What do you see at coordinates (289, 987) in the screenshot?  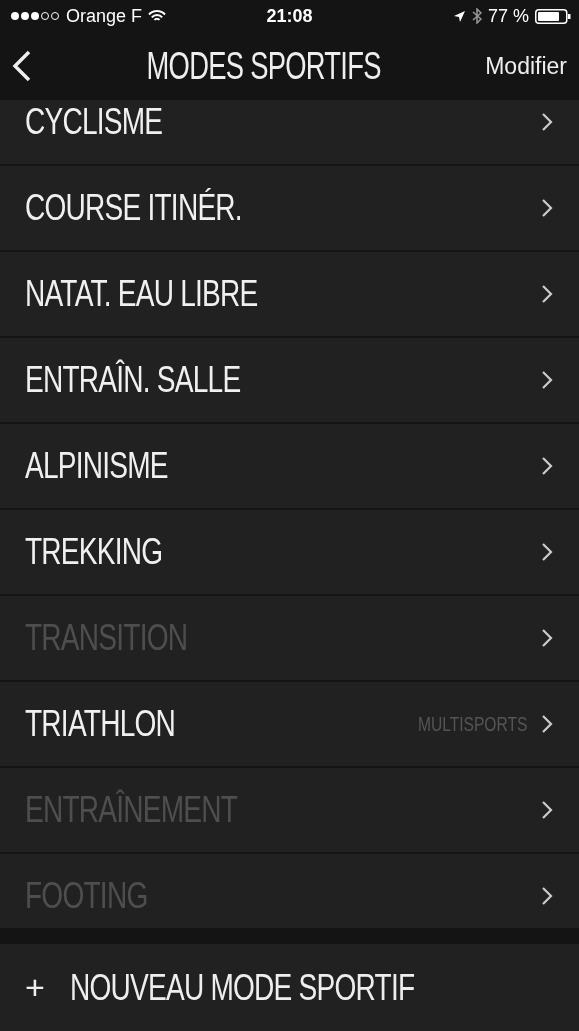 I see `new-mode-button: + NOUVEAU MODE SPORTIF` at bounding box center [289, 987].